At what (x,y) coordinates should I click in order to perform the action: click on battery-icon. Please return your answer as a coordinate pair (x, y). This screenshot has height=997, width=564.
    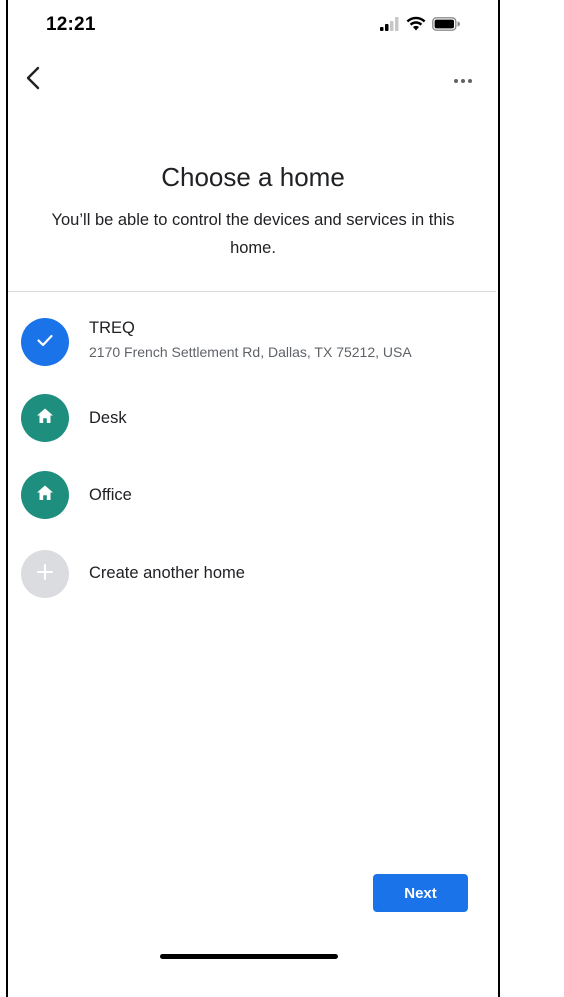
    Looking at the image, I should click on (446, 26).